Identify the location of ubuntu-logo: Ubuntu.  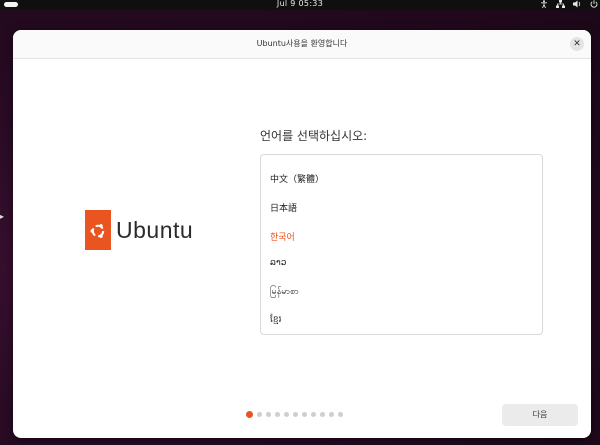
(139, 230).